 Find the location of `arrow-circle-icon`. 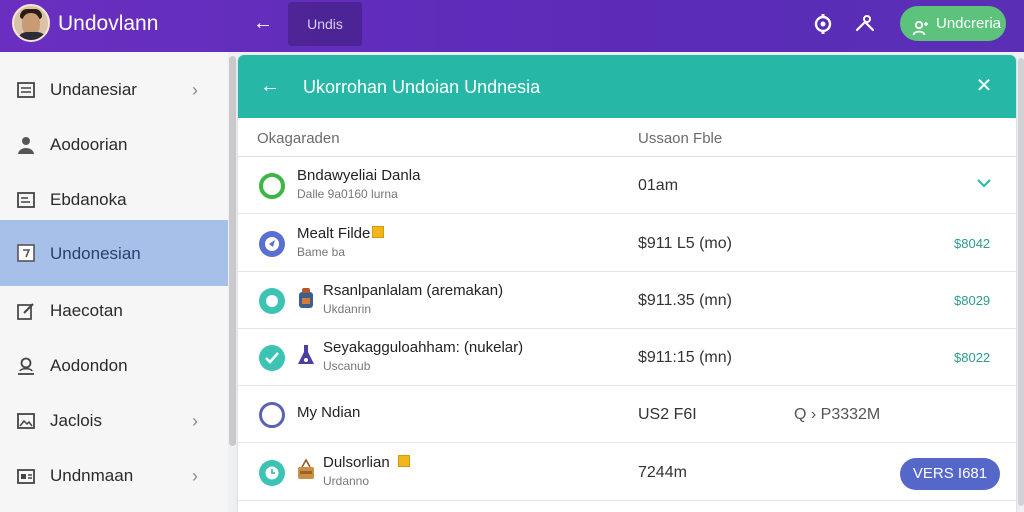

arrow-circle-icon is located at coordinates (272, 244).